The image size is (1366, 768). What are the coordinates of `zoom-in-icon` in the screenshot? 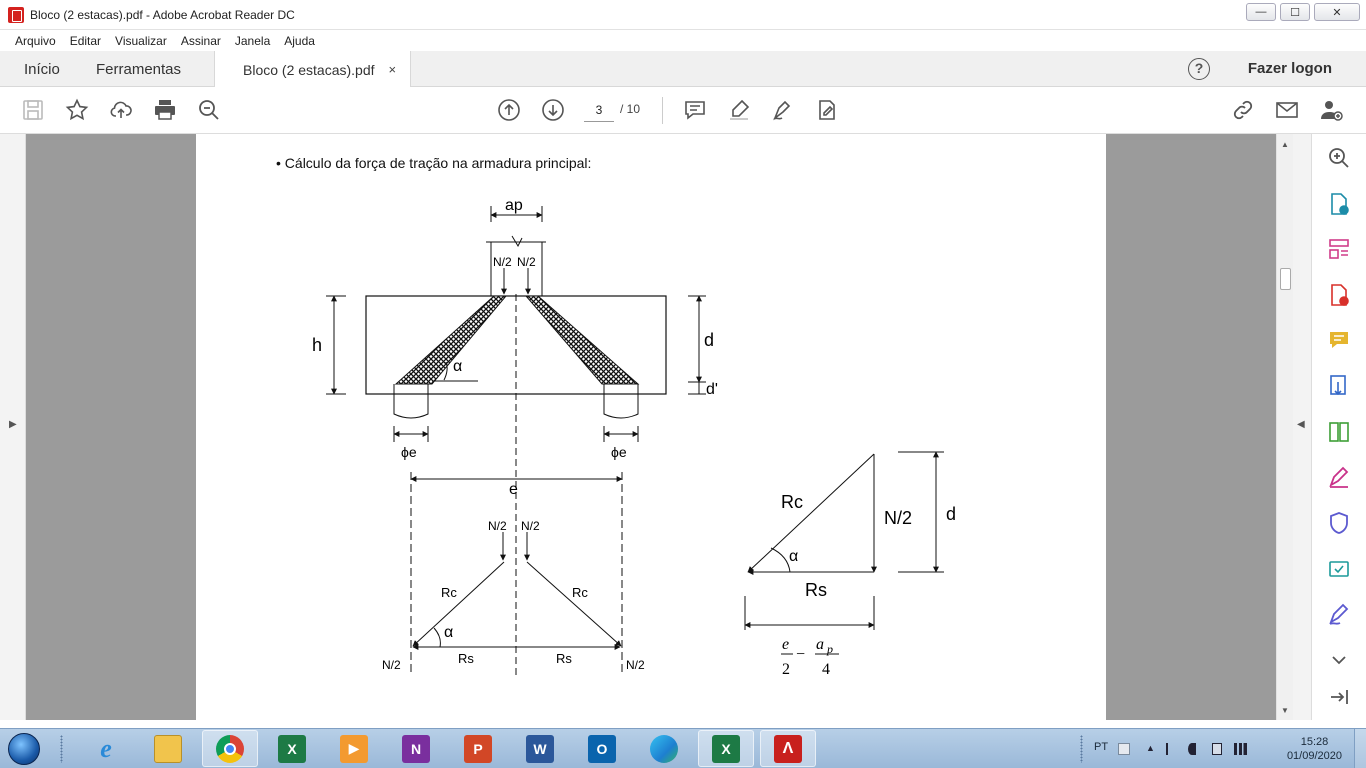 It's located at (1339, 158).